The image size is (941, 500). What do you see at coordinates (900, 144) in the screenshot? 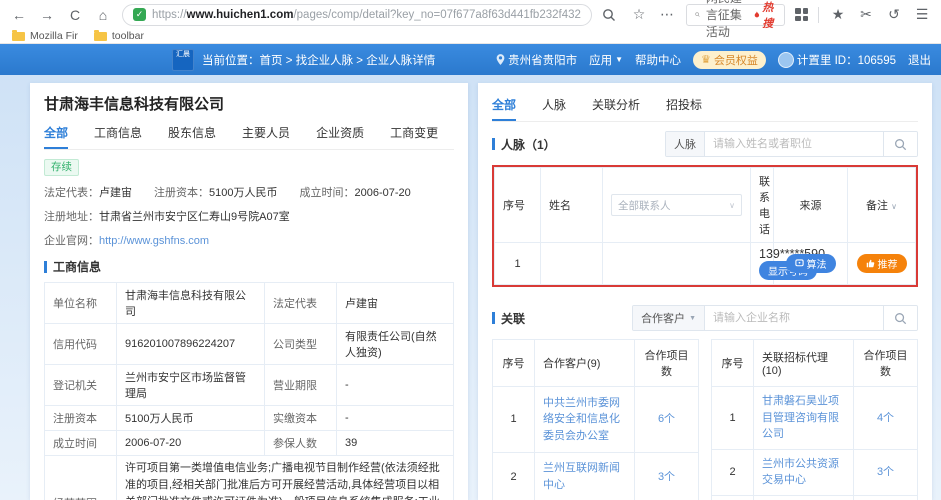
I see `contacts-search-button` at bounding box center [900, 144].